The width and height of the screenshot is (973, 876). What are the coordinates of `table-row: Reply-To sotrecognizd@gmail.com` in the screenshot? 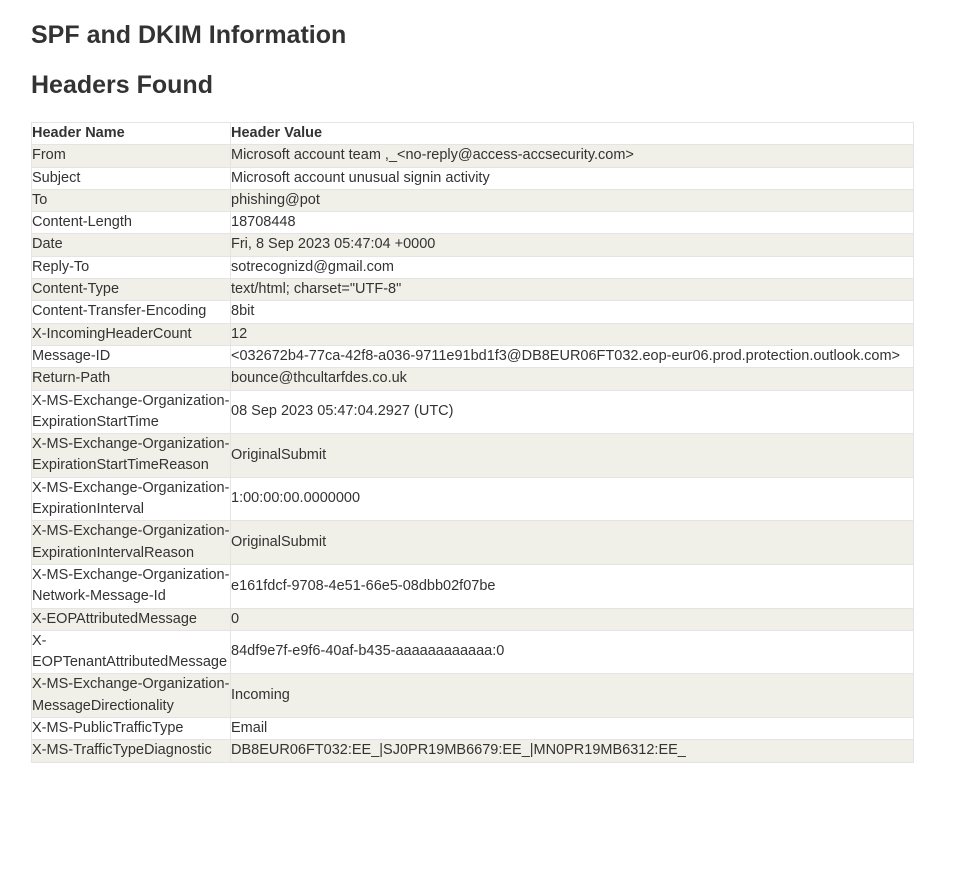 It's located at (472, 267).